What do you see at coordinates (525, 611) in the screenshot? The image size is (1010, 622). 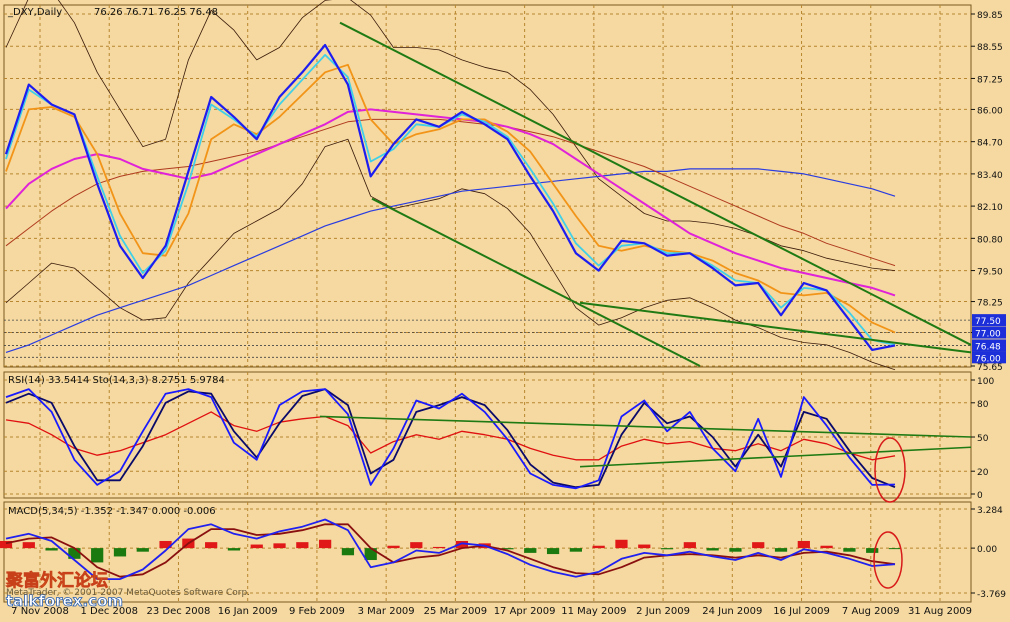 I see `x-tick-label: 17 Apr 2009` at bounding box center [525, 611].